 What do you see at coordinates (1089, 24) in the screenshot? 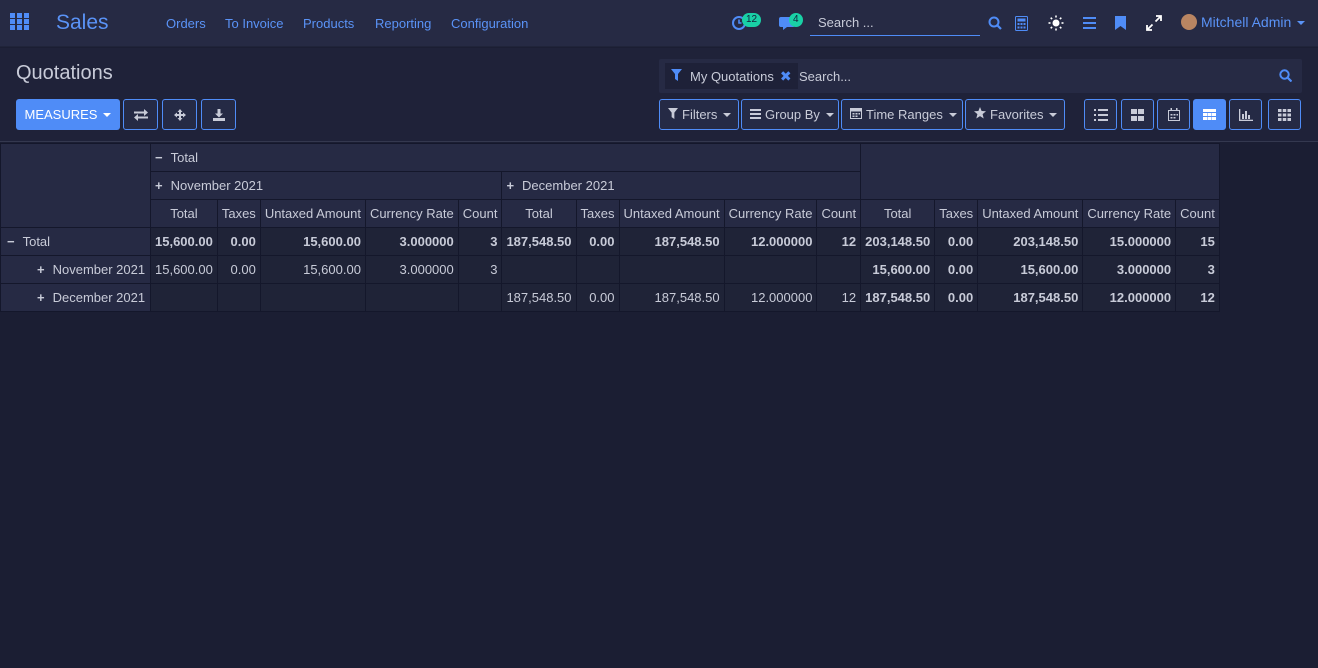
I see `menu-bars-icon` at bounding box center [1089, 24].